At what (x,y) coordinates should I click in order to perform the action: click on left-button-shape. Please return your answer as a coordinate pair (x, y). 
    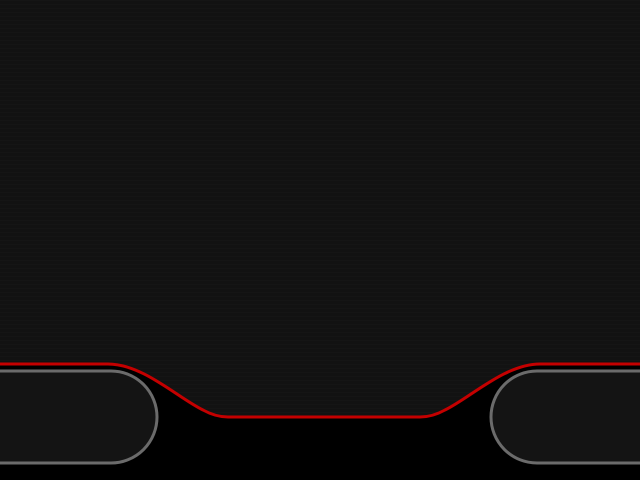
    Looking at the image, I should click on (79, 417).